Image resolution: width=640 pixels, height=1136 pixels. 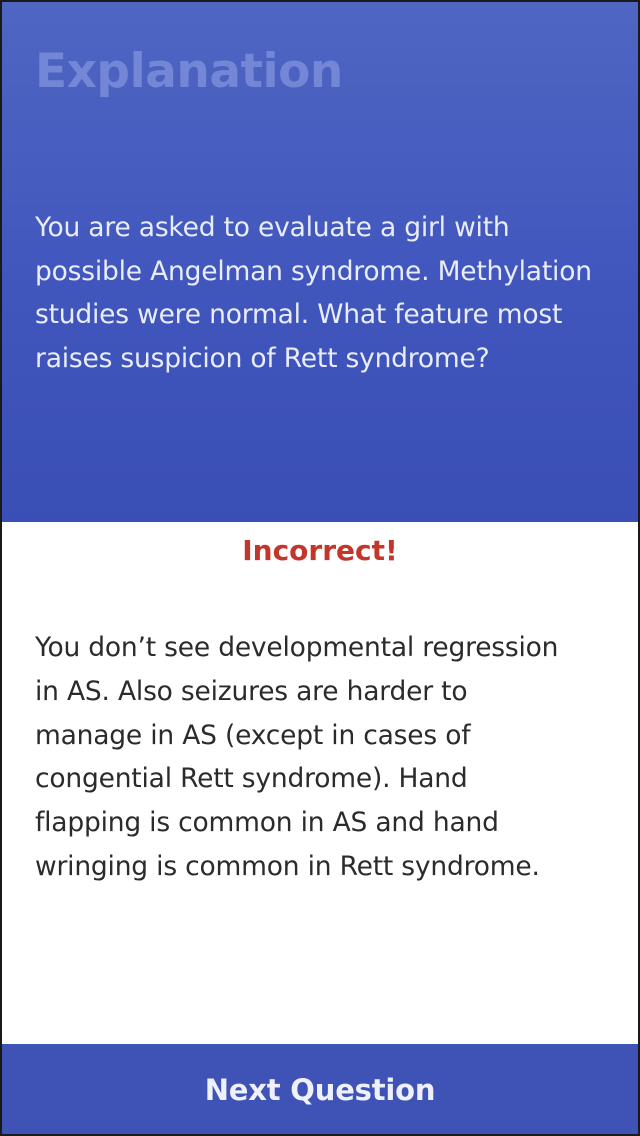 I want to click on next-question-button: Next Question, so click(x=320, y=1089).